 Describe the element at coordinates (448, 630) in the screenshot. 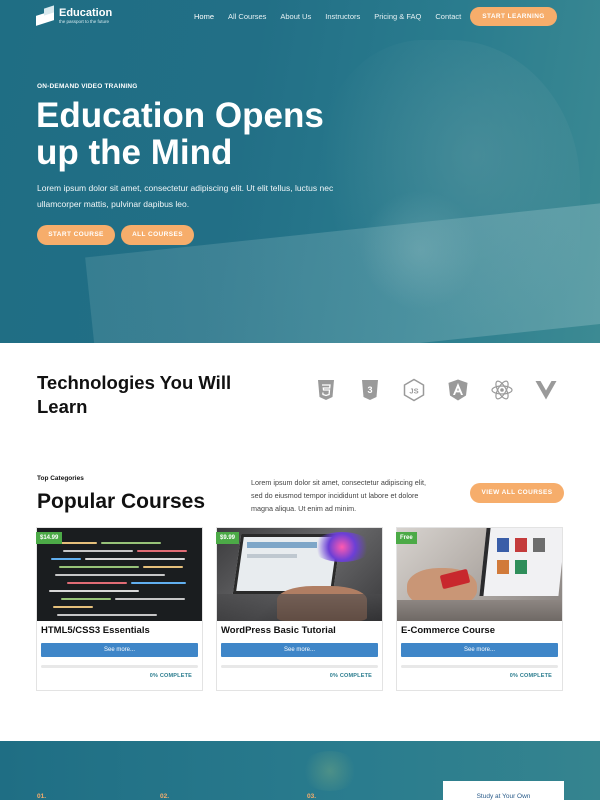

I see `course-title: E-Commerce Course` at that location.